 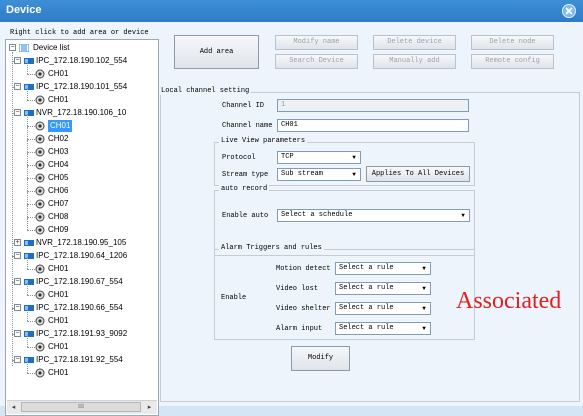 I want to click on tree-horizontal-scrollbar: ◂ III ▸, so click(x=82, y=407).